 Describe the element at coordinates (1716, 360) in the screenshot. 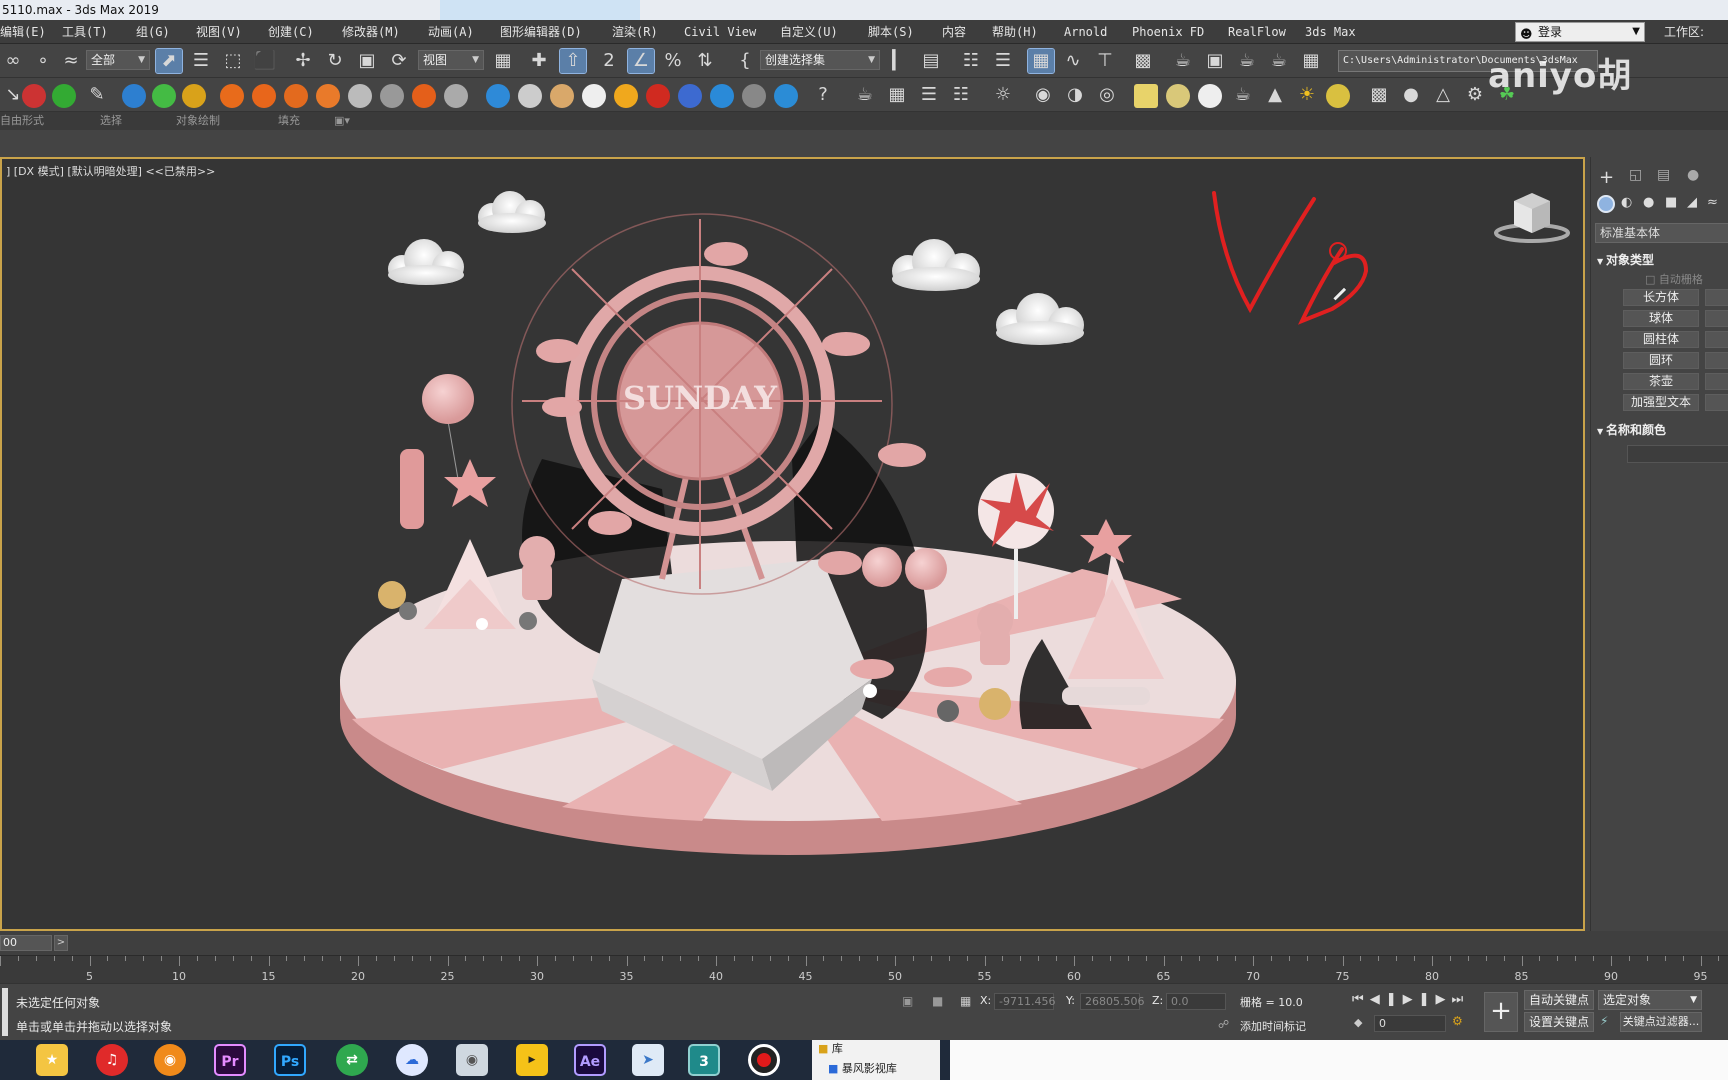

I see `pyramid-button` at that location.